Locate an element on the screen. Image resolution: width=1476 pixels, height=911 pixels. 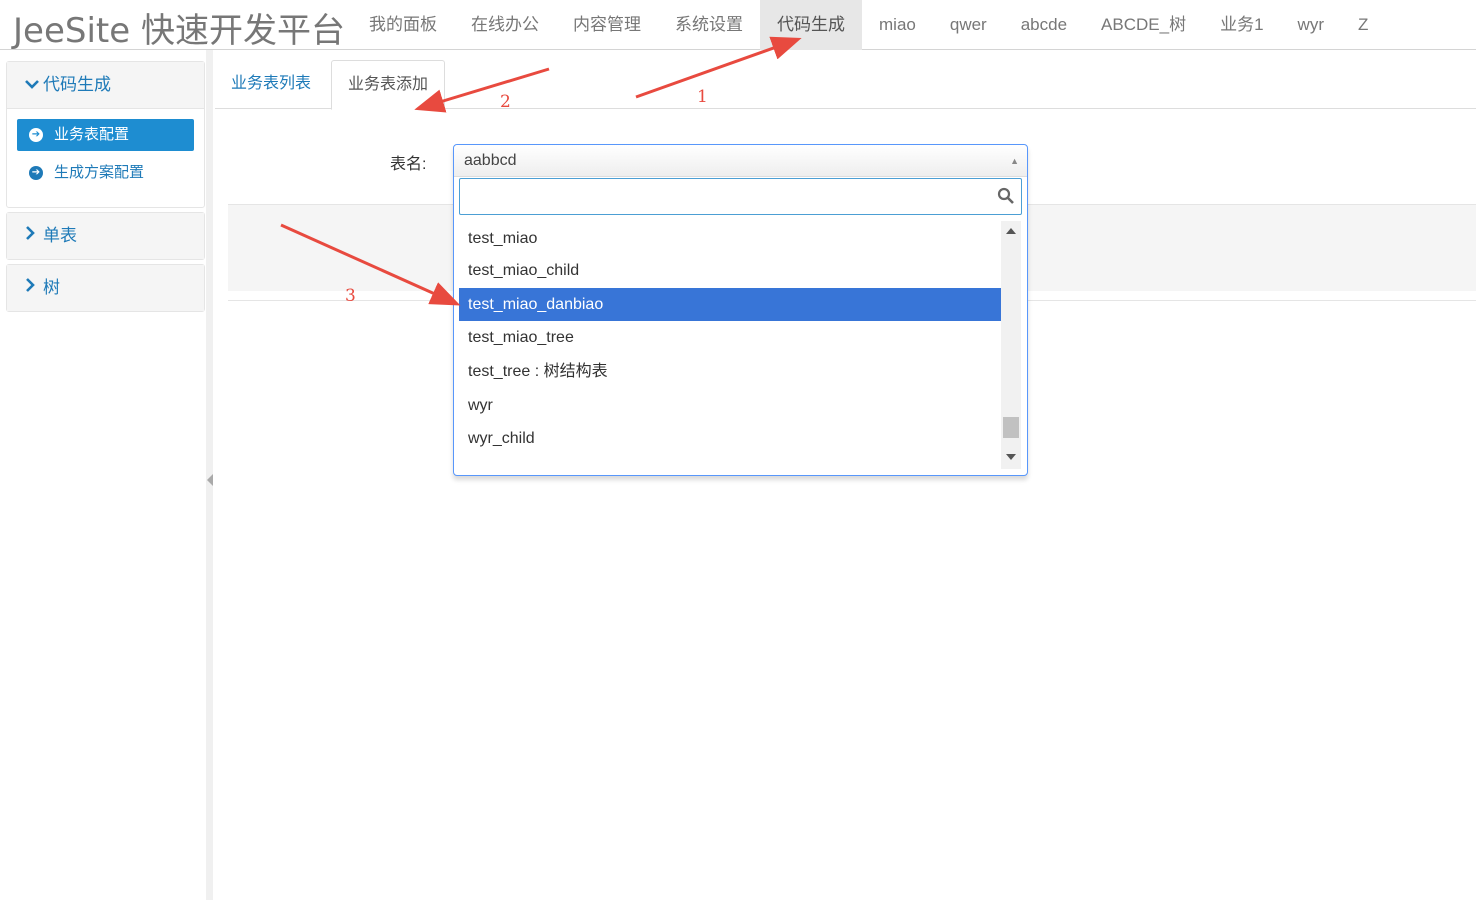
sidebar: 代码生成 ➔ 业务表配置 ➔ 生成方案配置 单表 树 is located at coordinates (105, 188).